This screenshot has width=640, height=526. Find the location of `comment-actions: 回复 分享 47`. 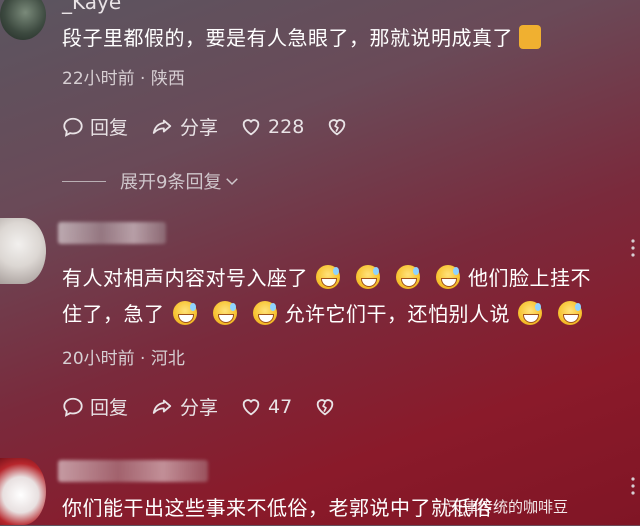

comment-actions: 回复 分享 47 is located at coordinates (213, 406).